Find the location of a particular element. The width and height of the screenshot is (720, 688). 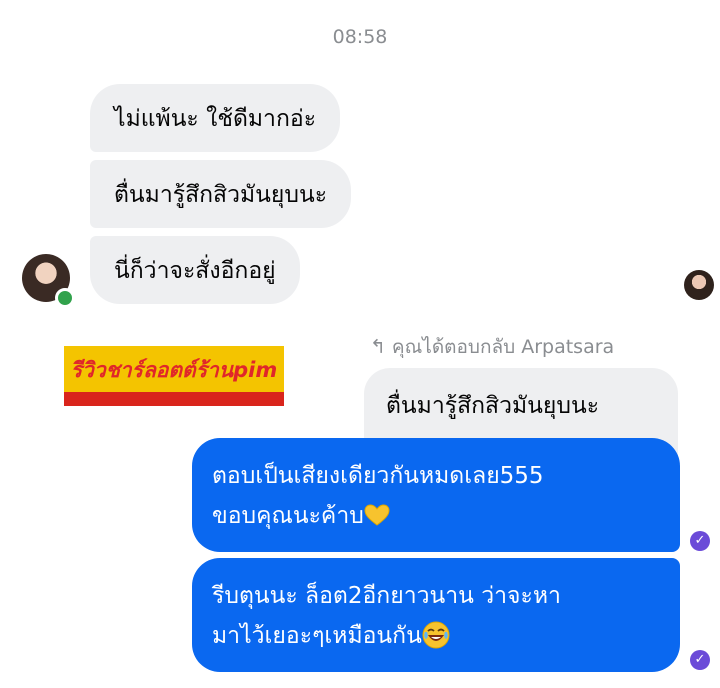

incoming-message-3: นี่ก็ว่าจะสั่งอีกอยู่ is located at coordinates (195, 270).